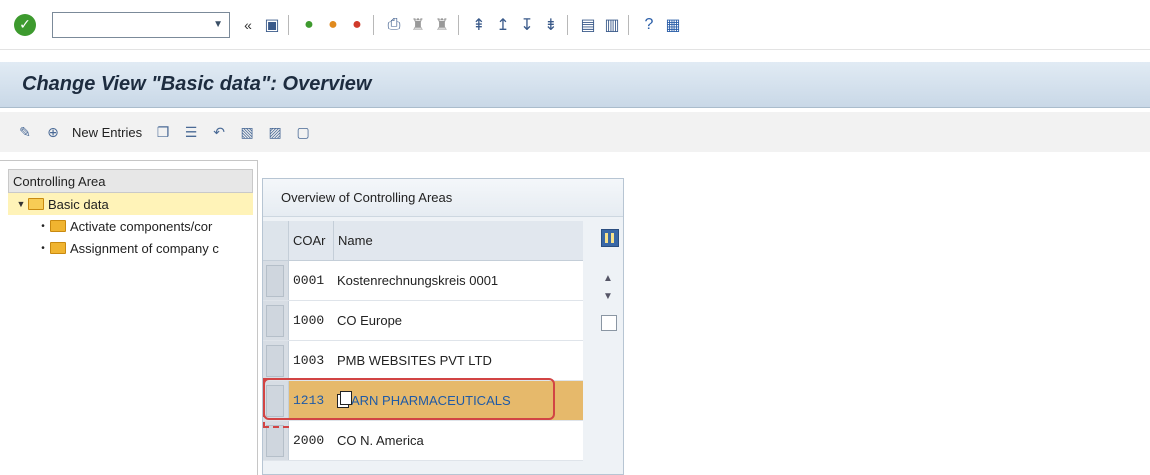 This screenshot has width=1150, height=475. I want to click on double-left-icon: «, so click(248, 25).